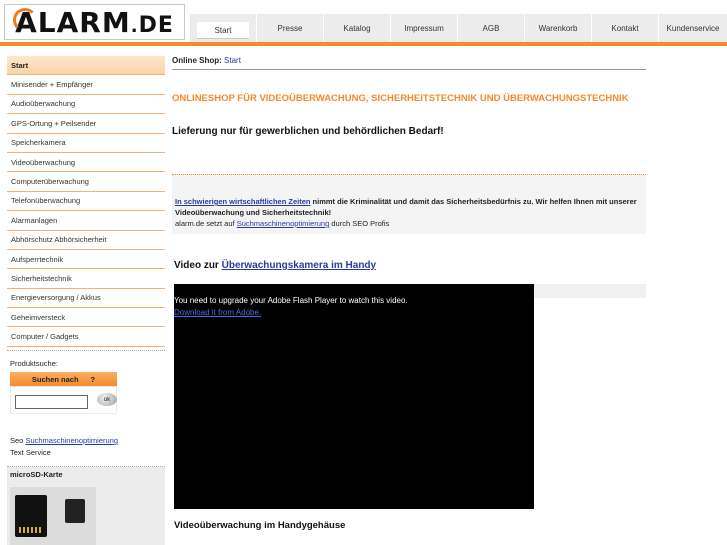  What do you see at coordinates (86, 124) in the screenshot?
I see `sidebar-item-gps: GPS-Ortung + Peilsender` at bounding box center [86, 124].